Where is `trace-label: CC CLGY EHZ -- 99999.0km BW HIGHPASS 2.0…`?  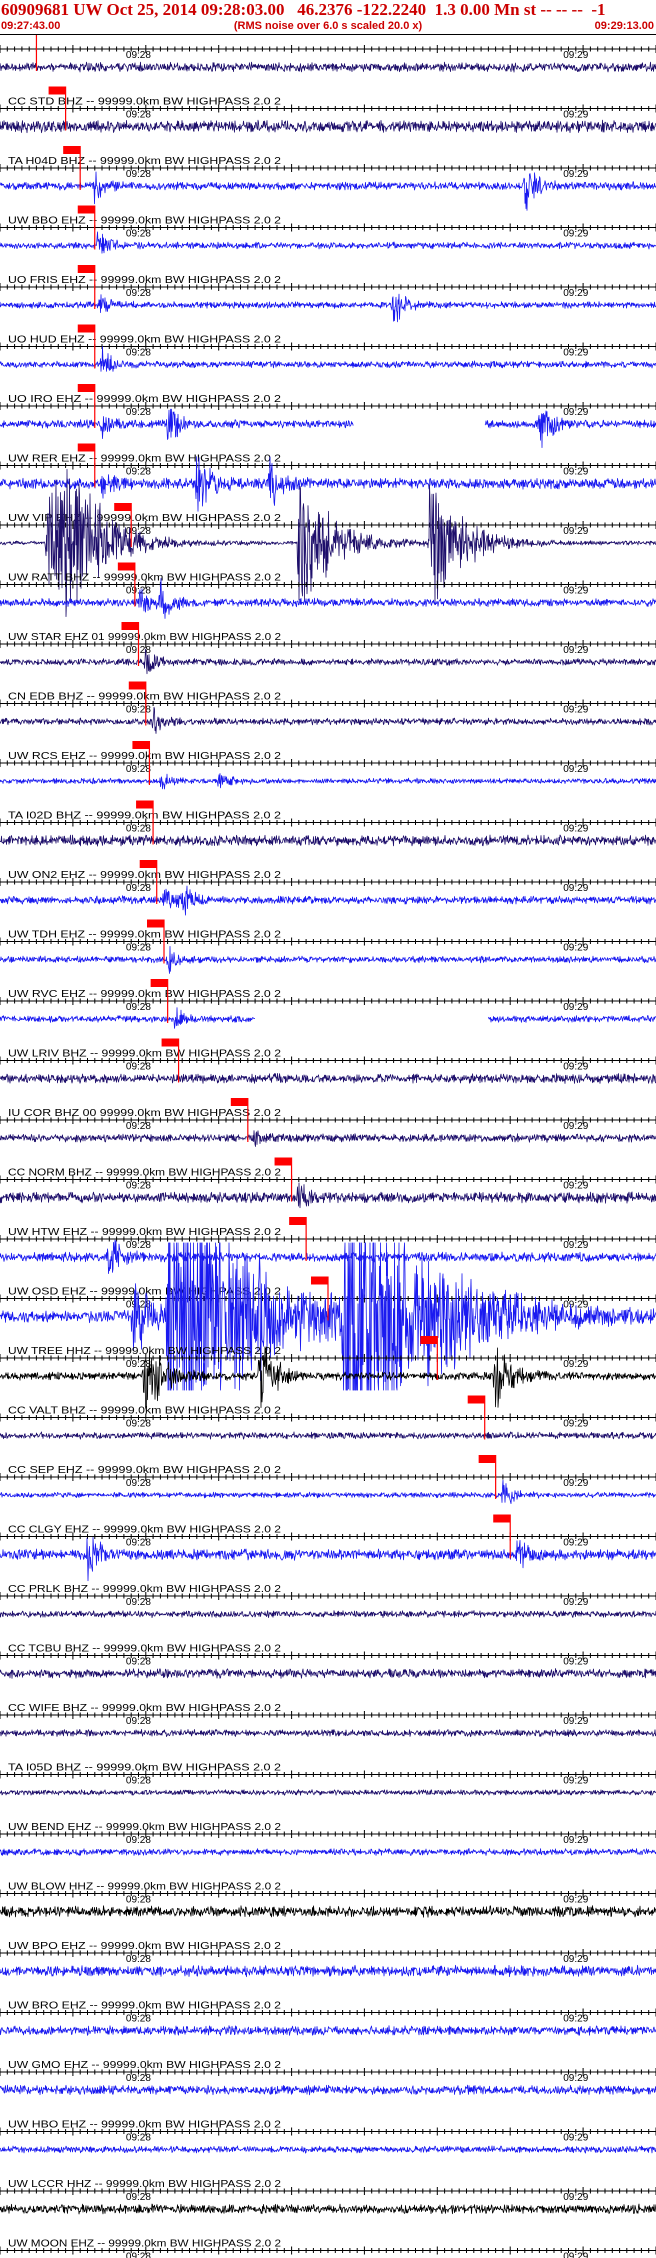 trace-label: CC CLGY EHZ -- 99999.0km BW HIGHPASS 2.0… is located at coordinates (144, 1530).